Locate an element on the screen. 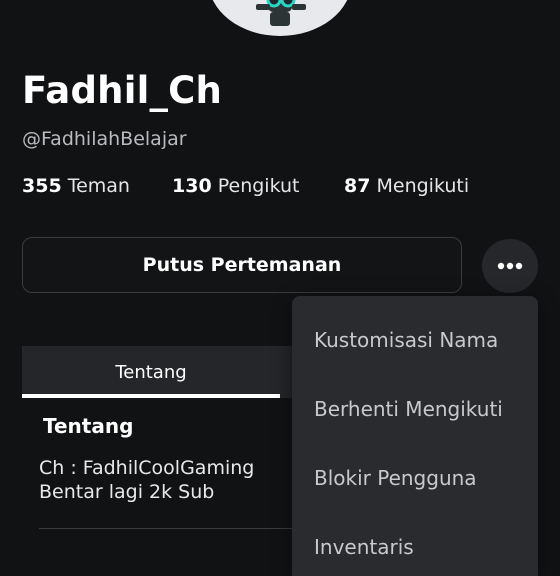 Image resolution: width=560 pixels, height=576 pixels. about-description: Ch : FadhilCoolGaming Bentar lagi 2k Sub is located at coordinates (146, 480).